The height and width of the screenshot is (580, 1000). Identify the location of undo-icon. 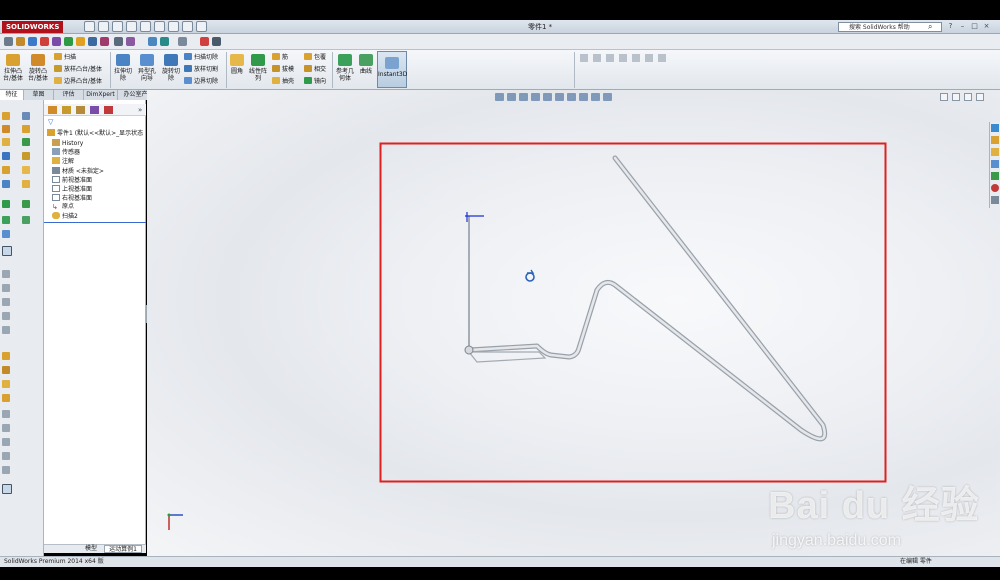
(145, 26).